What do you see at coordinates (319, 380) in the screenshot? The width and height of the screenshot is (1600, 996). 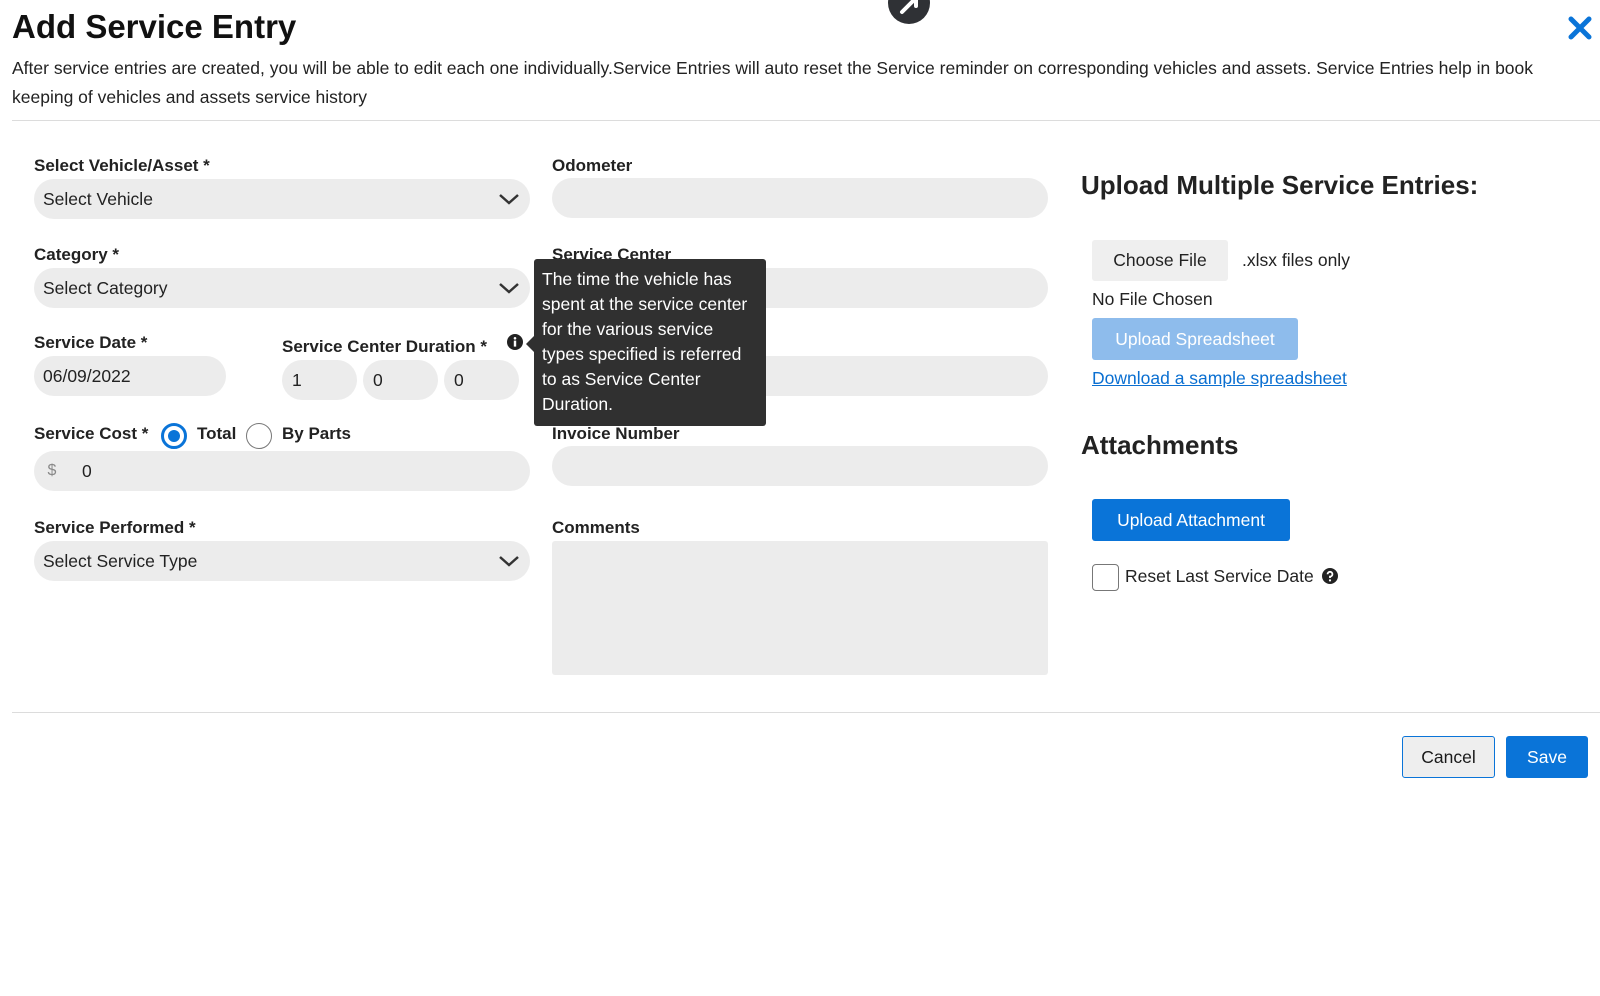 I see `duration-days-input: 1` at bounding box center [319, 380].